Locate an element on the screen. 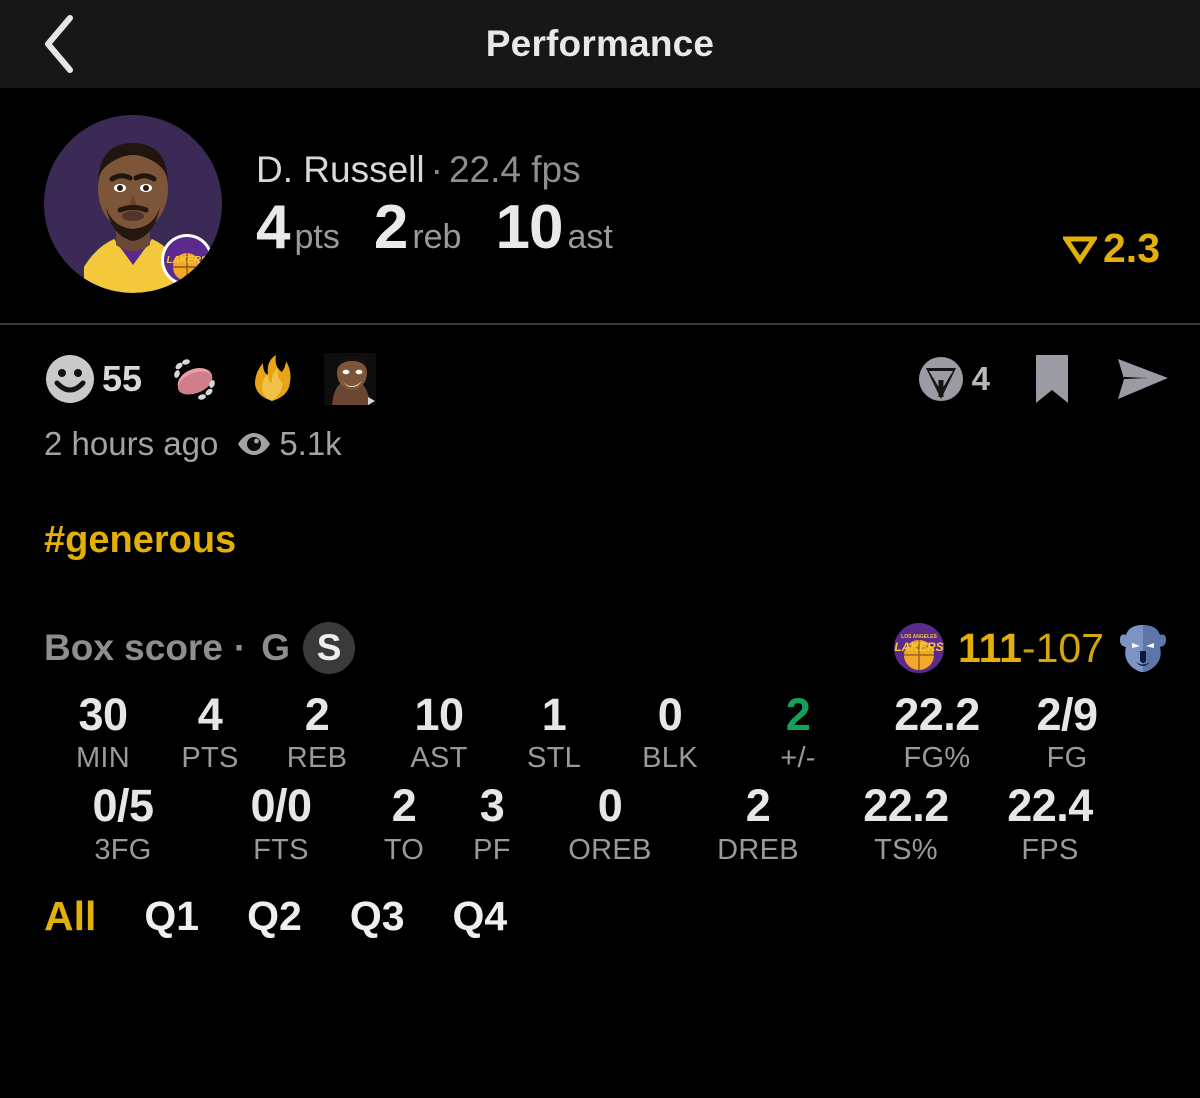  player-fps: 22.4 fps is located at coordinates (514, 169).